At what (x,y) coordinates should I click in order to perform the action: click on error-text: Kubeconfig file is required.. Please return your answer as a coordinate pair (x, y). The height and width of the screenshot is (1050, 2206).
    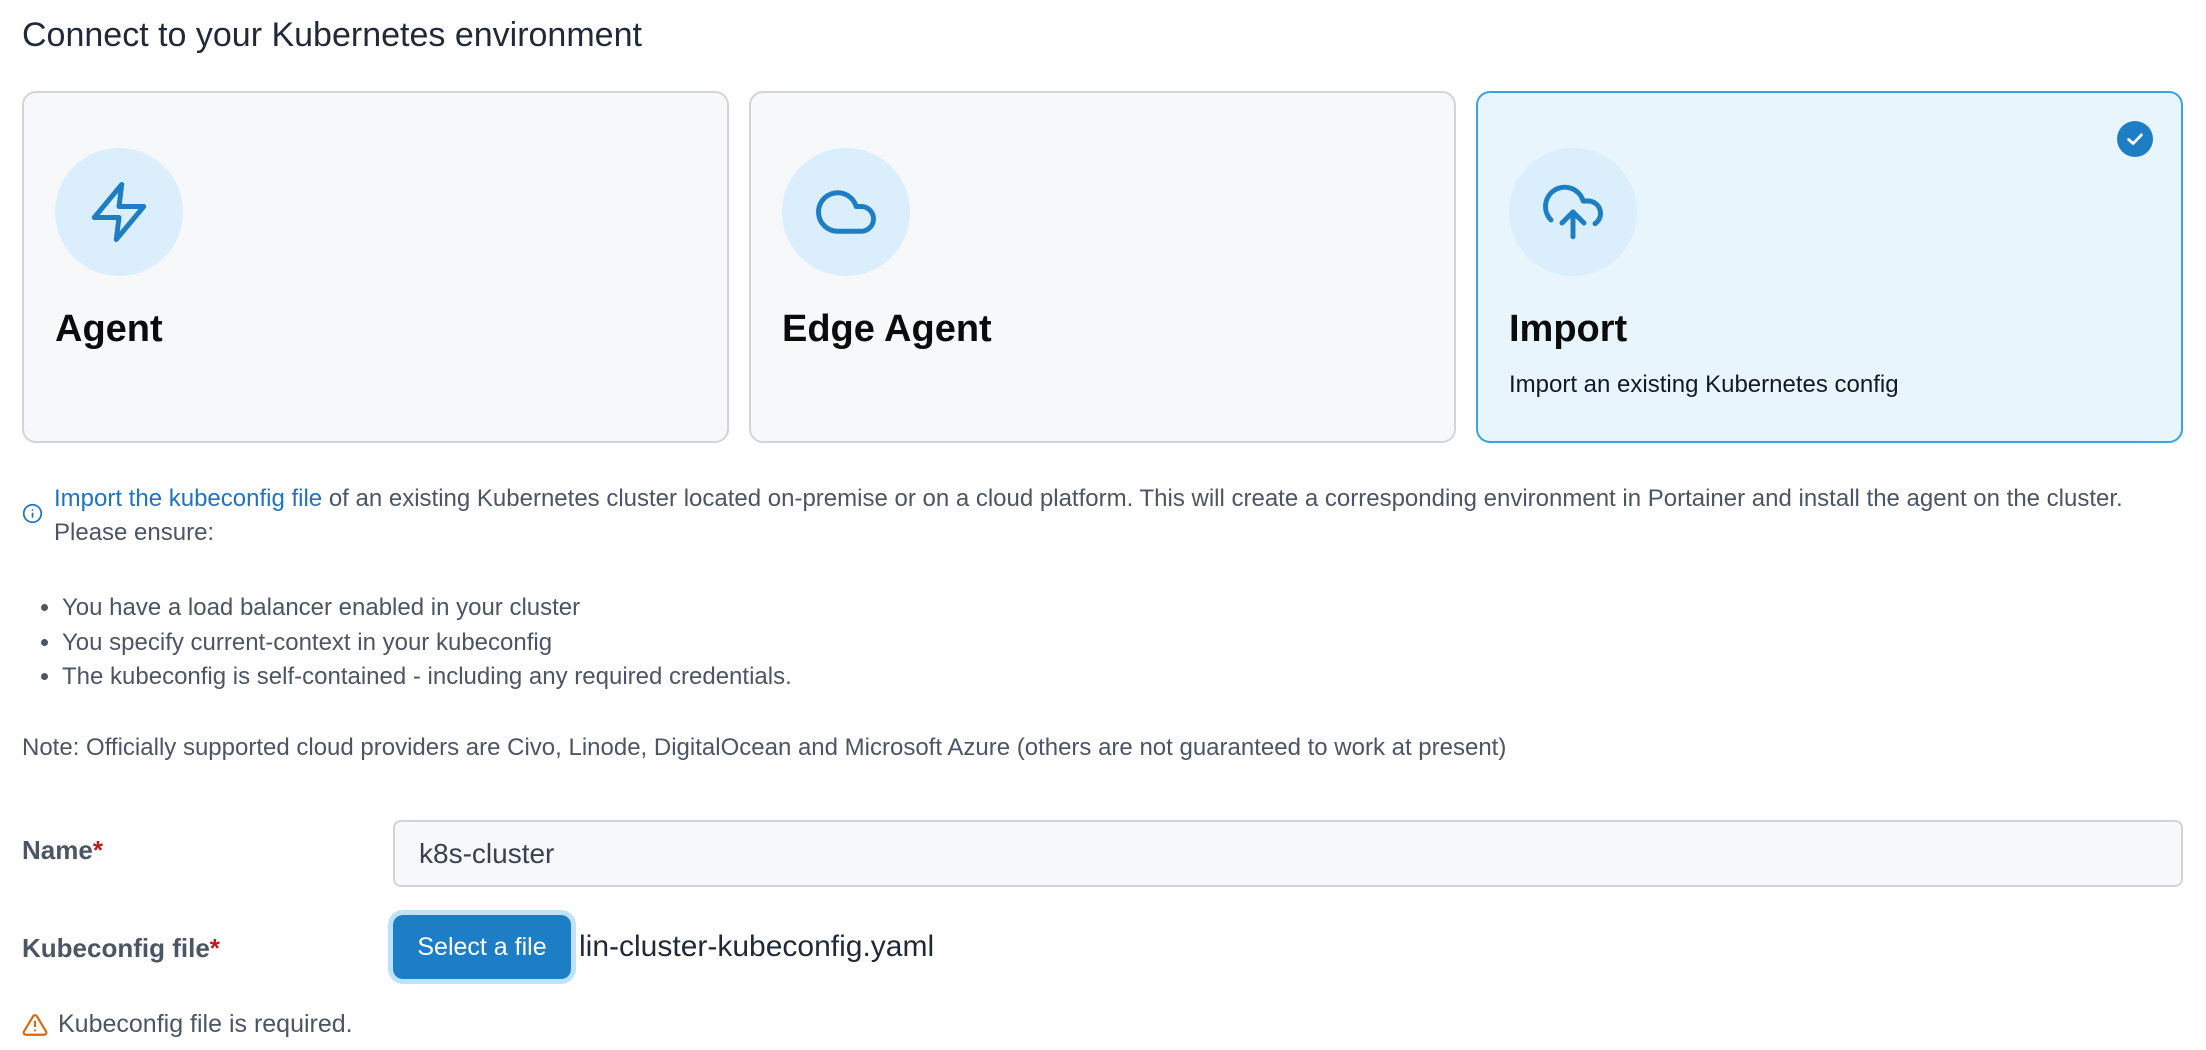
    Looking at the image, I should click on (205, 1024).